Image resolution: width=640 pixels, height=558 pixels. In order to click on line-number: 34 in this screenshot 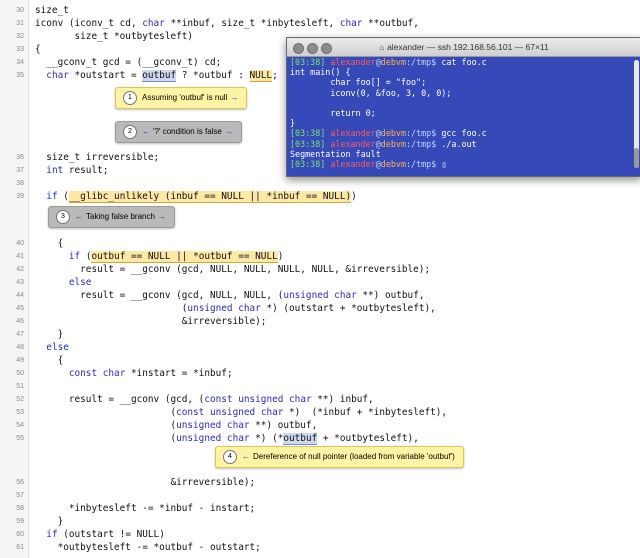, I will do `click(20, 62)`.